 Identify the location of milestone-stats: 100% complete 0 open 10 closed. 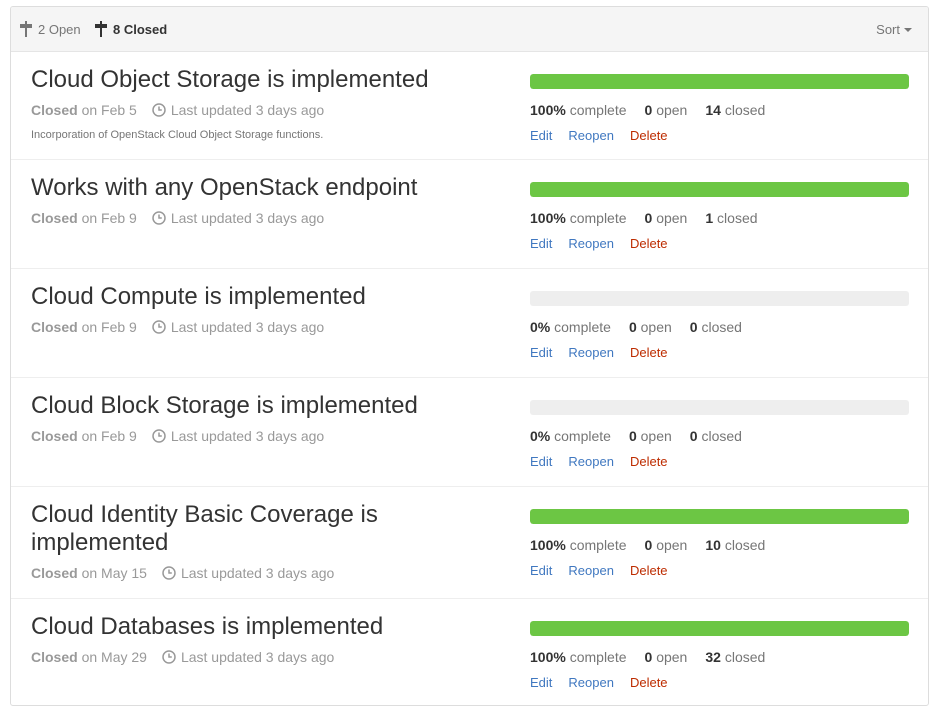
(647, 545).